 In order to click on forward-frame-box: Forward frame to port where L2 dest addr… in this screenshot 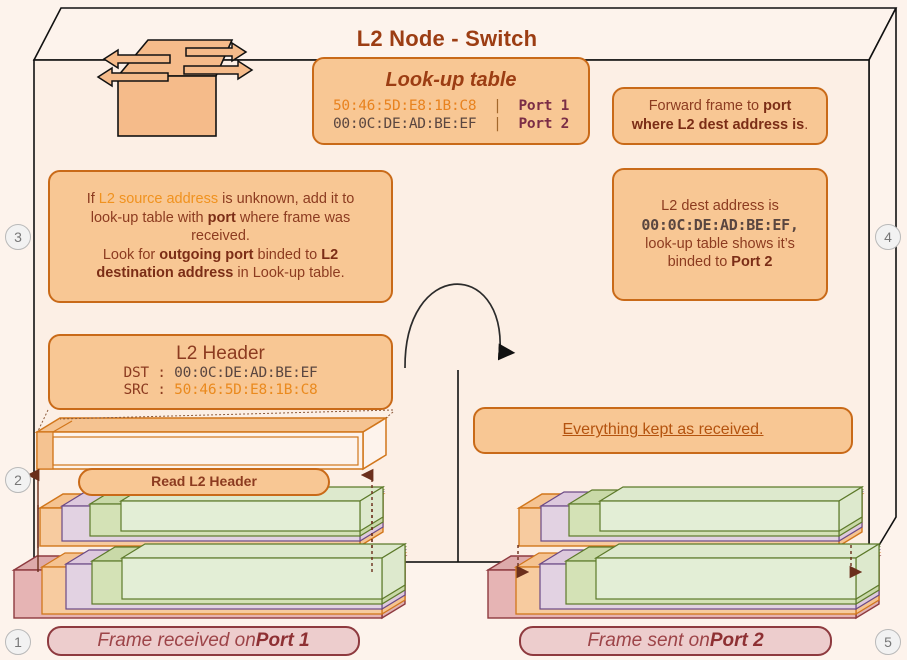, I will do `click(720, 116)`.